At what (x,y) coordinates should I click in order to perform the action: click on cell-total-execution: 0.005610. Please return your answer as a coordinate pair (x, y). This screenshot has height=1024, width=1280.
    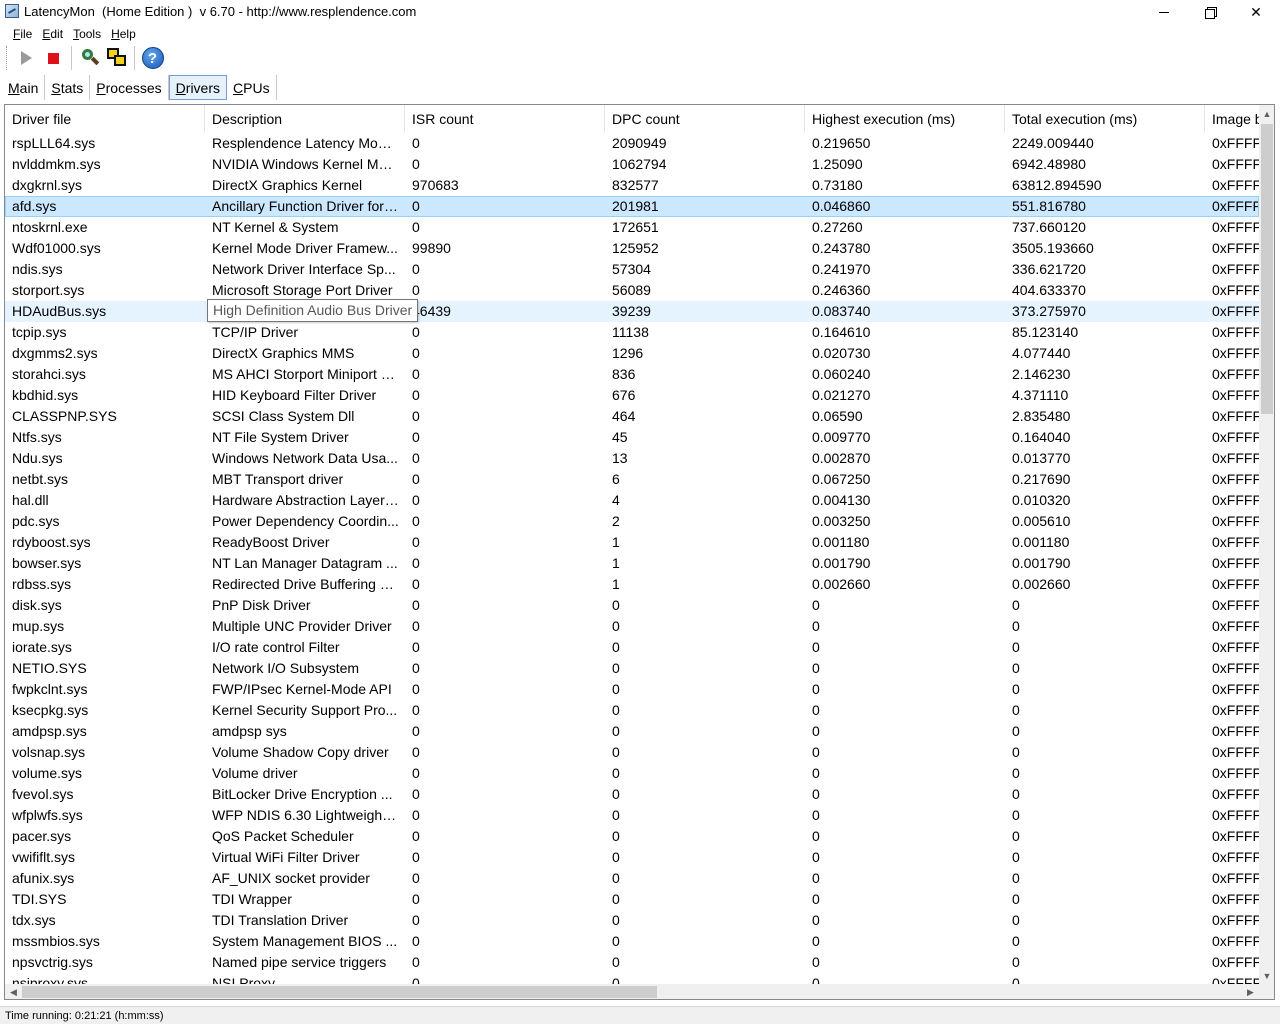
    Looking at the image, I should click on (1041, 521).